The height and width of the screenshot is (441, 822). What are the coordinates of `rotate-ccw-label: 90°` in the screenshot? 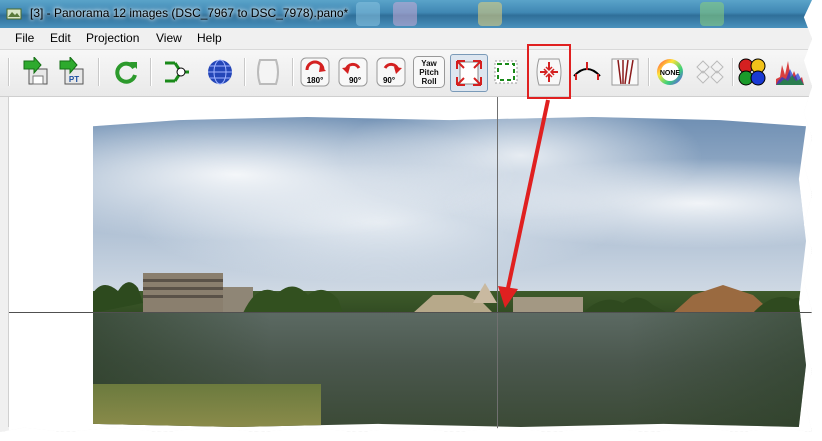 It's located at (355, 80).